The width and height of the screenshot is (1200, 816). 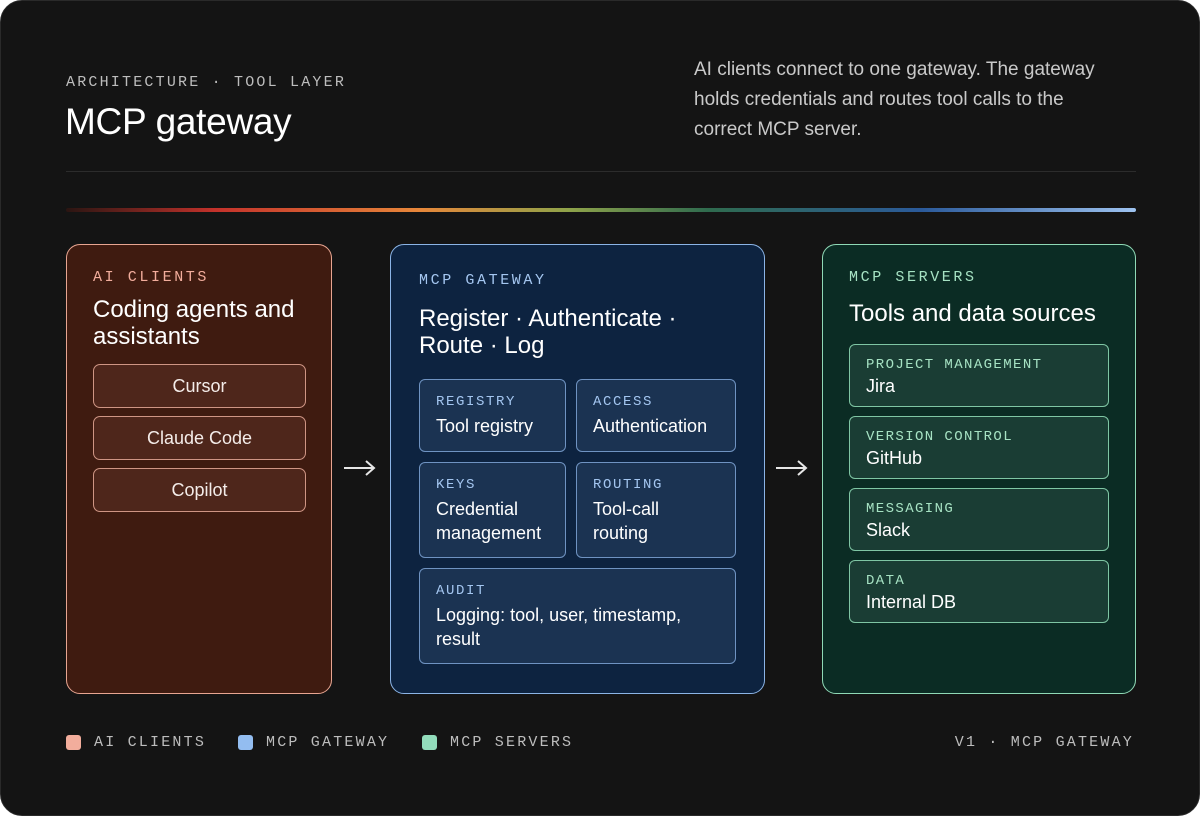 What do you see at coordinates (548, 332) in the screenshot?
I see `gateway-heading: Register · Authenticate · Route · Log` at bounding box center [548, 332].